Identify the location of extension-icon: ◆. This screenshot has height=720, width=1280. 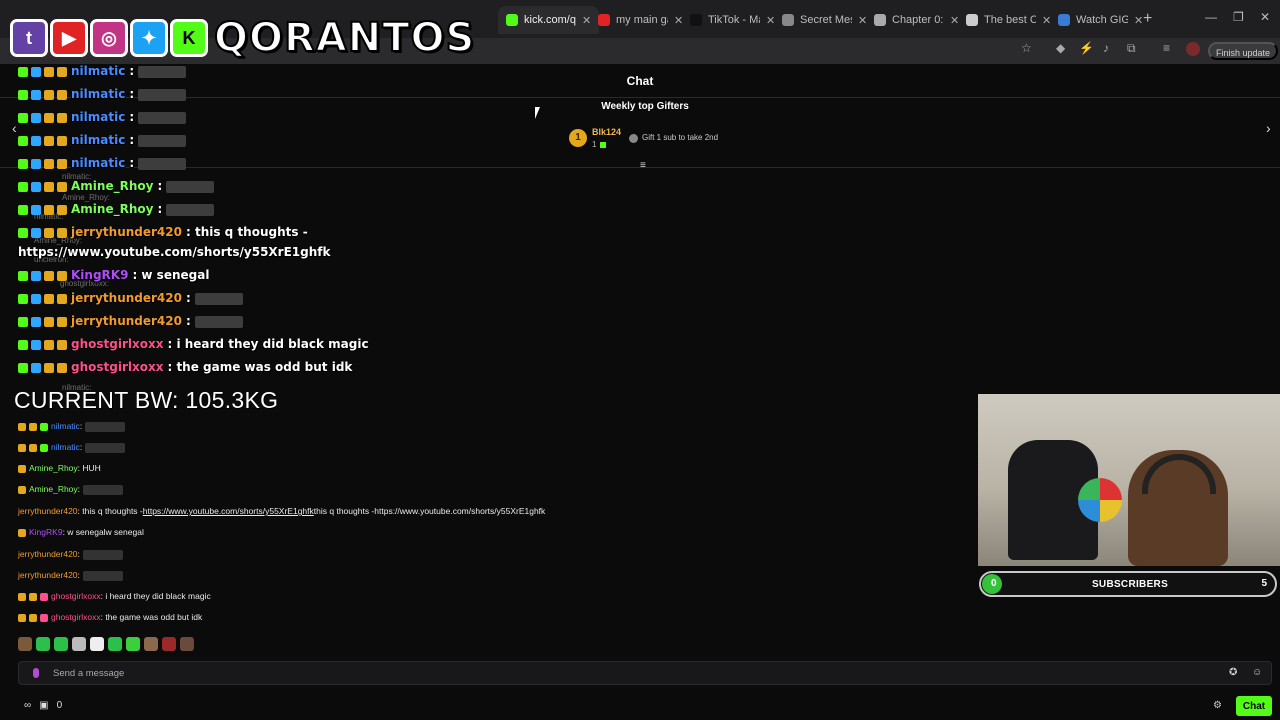
(1060, 48).